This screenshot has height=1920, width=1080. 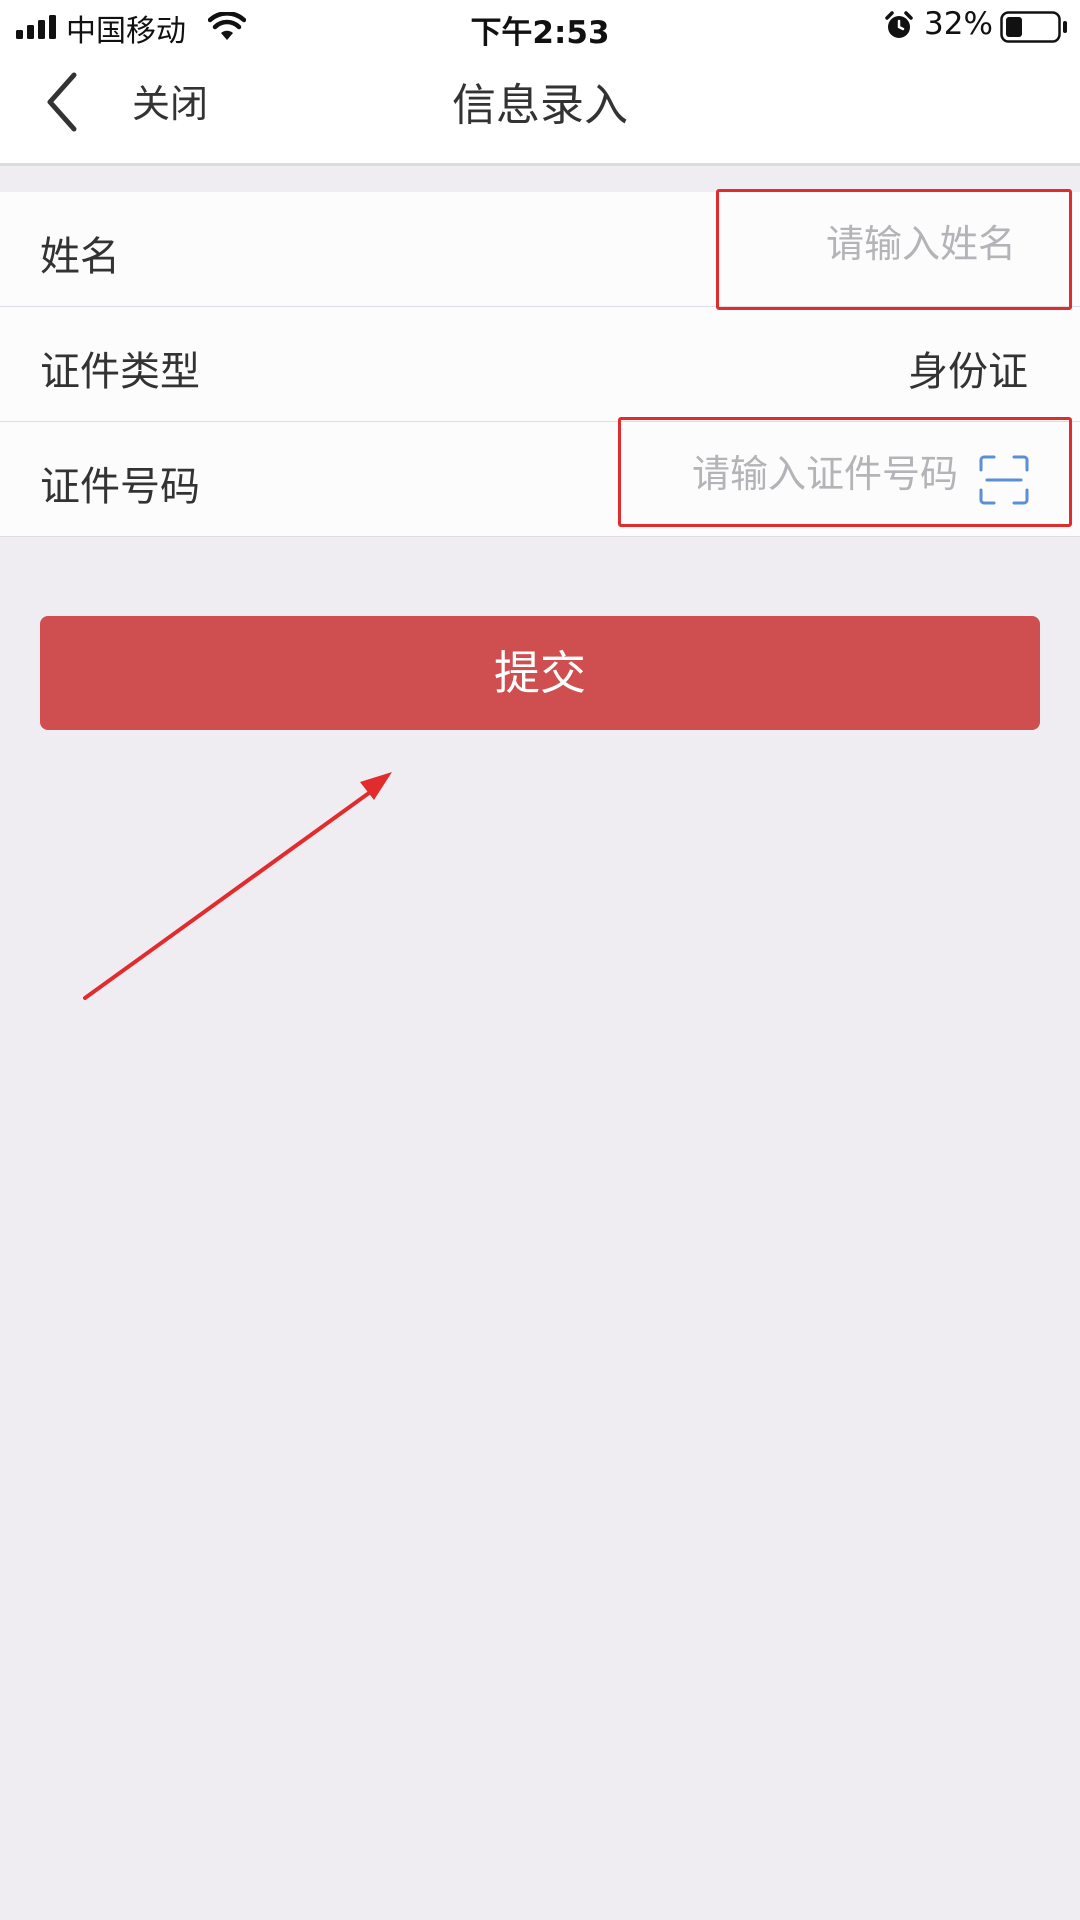 I want to click on alarm-icon, so click(x=899, y=24).